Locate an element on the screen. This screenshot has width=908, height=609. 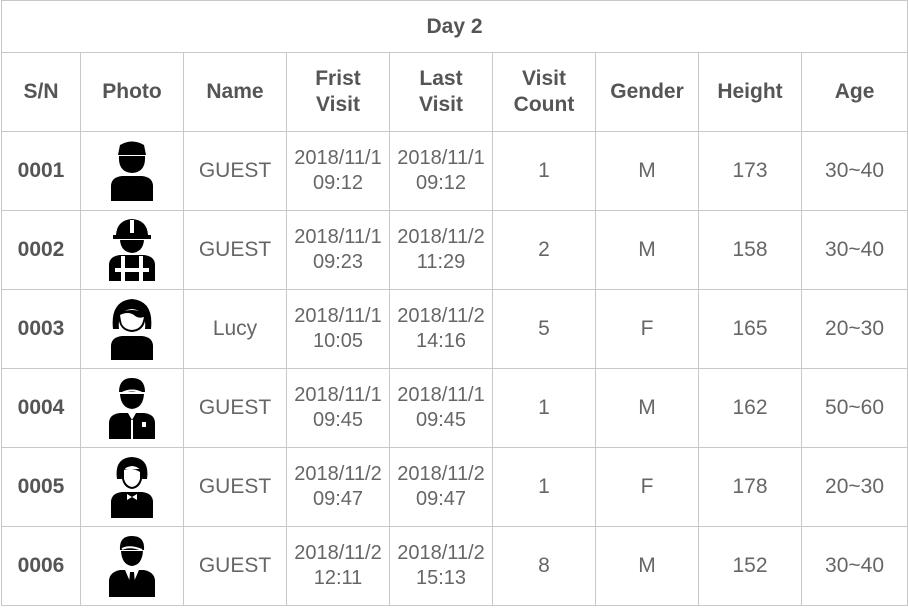
woman-icon is located at coordinates (132, 329).